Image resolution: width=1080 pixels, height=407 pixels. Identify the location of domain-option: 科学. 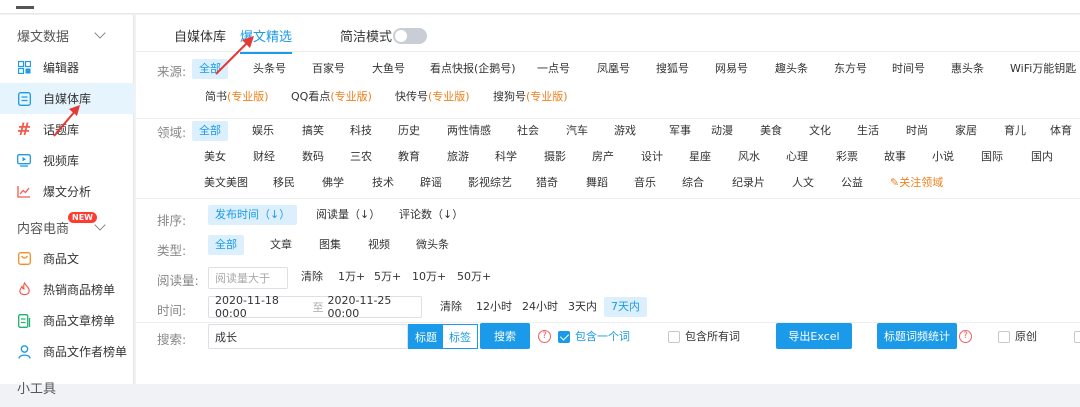
(506, 157).